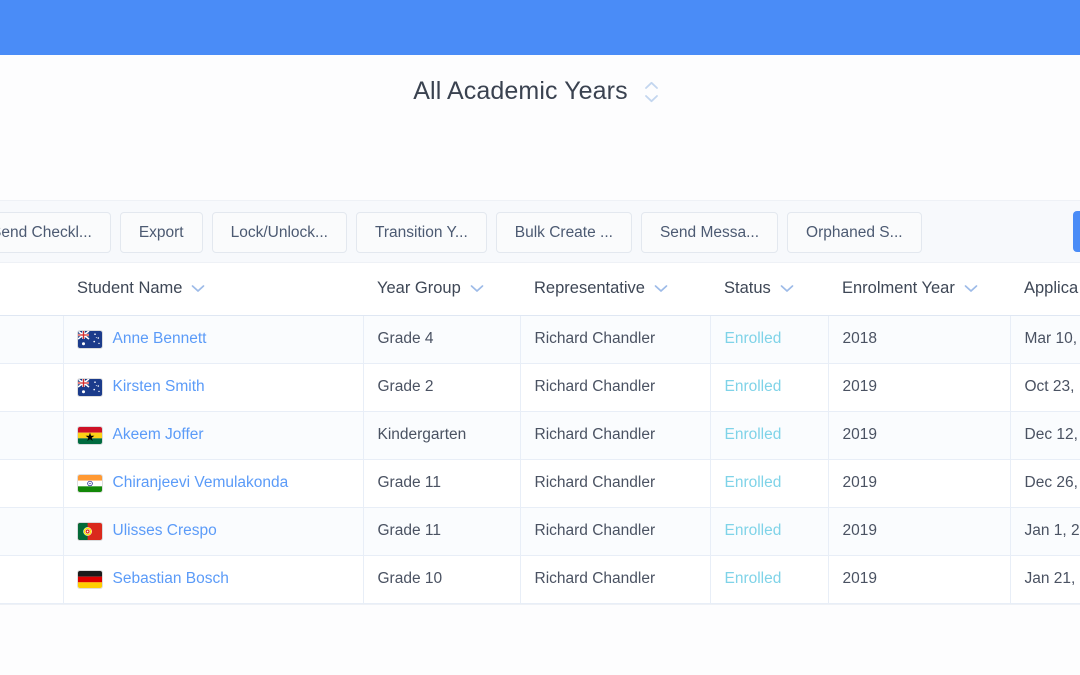  I want to click on student-name-cell: Akeem Joffer, so click(213, 435).